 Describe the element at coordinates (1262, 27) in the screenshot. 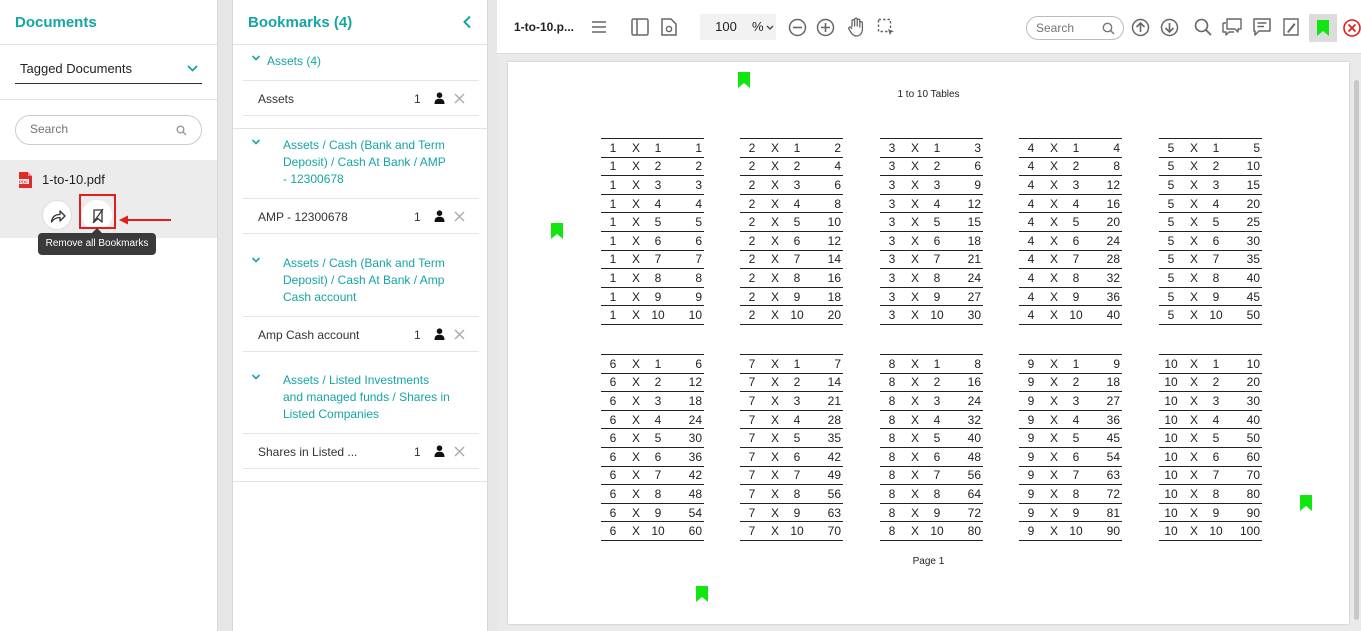

I see `comment-icon` at that location.